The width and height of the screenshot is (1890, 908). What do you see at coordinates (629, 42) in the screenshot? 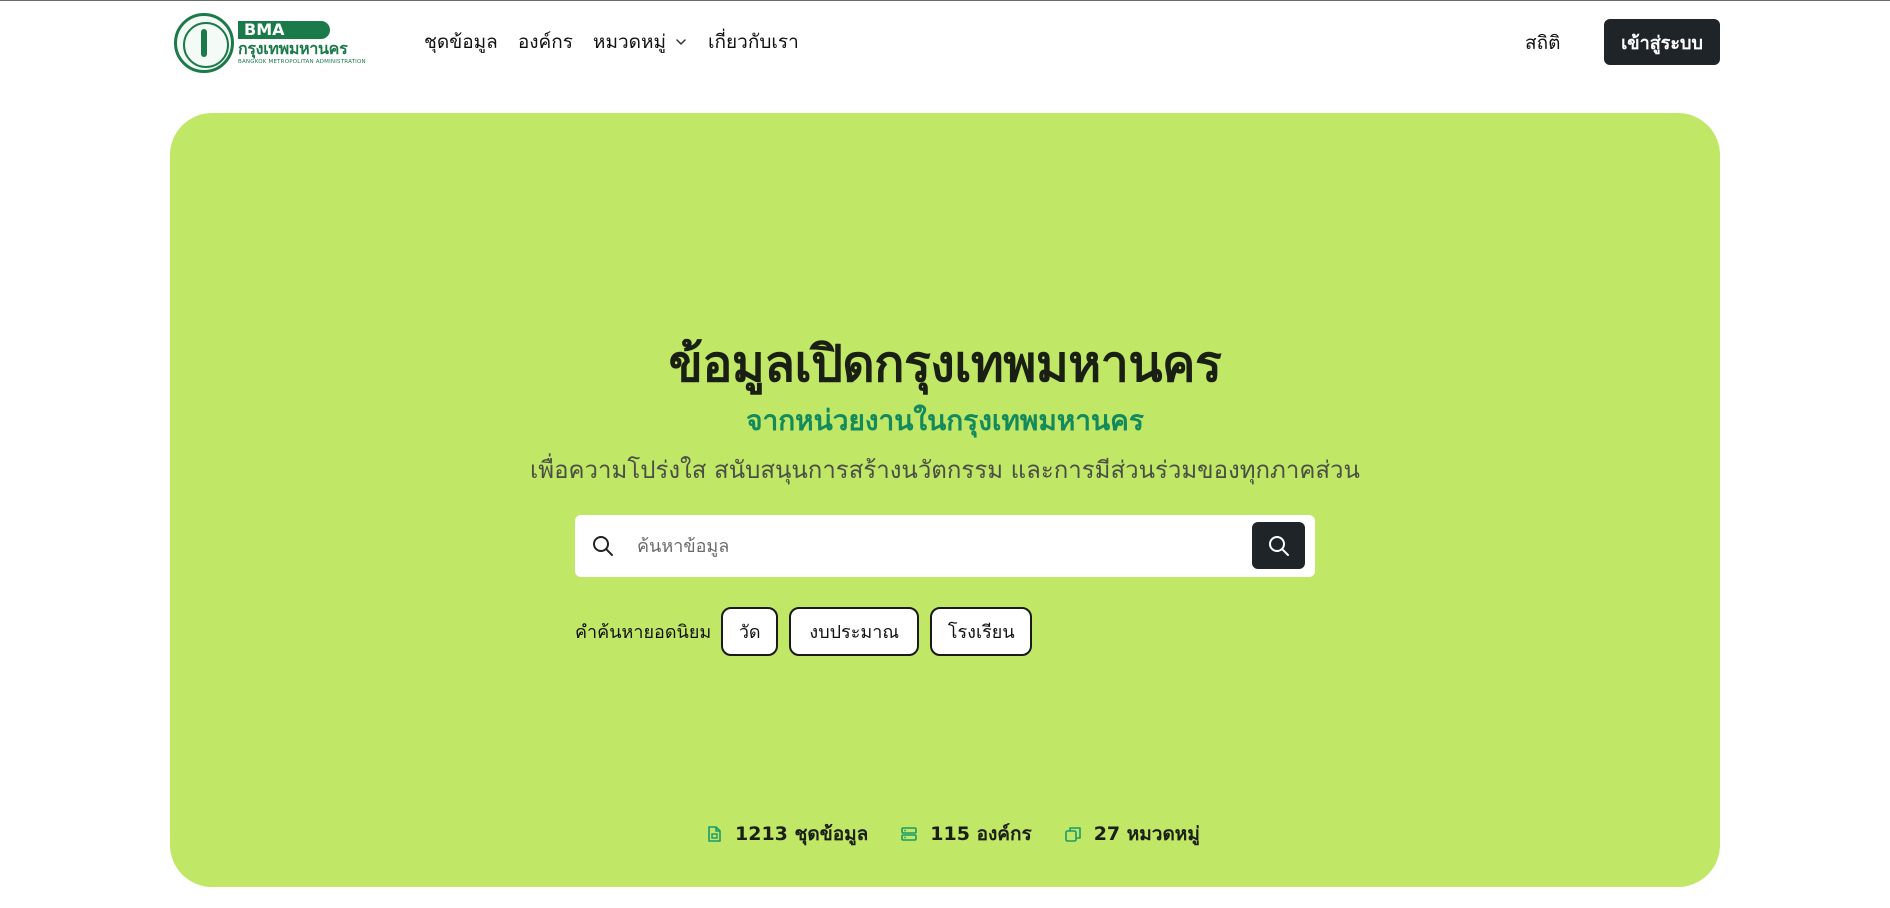
I see `nav-item-categories-label: หมวดหมู่` at bounding box center [629, 42].